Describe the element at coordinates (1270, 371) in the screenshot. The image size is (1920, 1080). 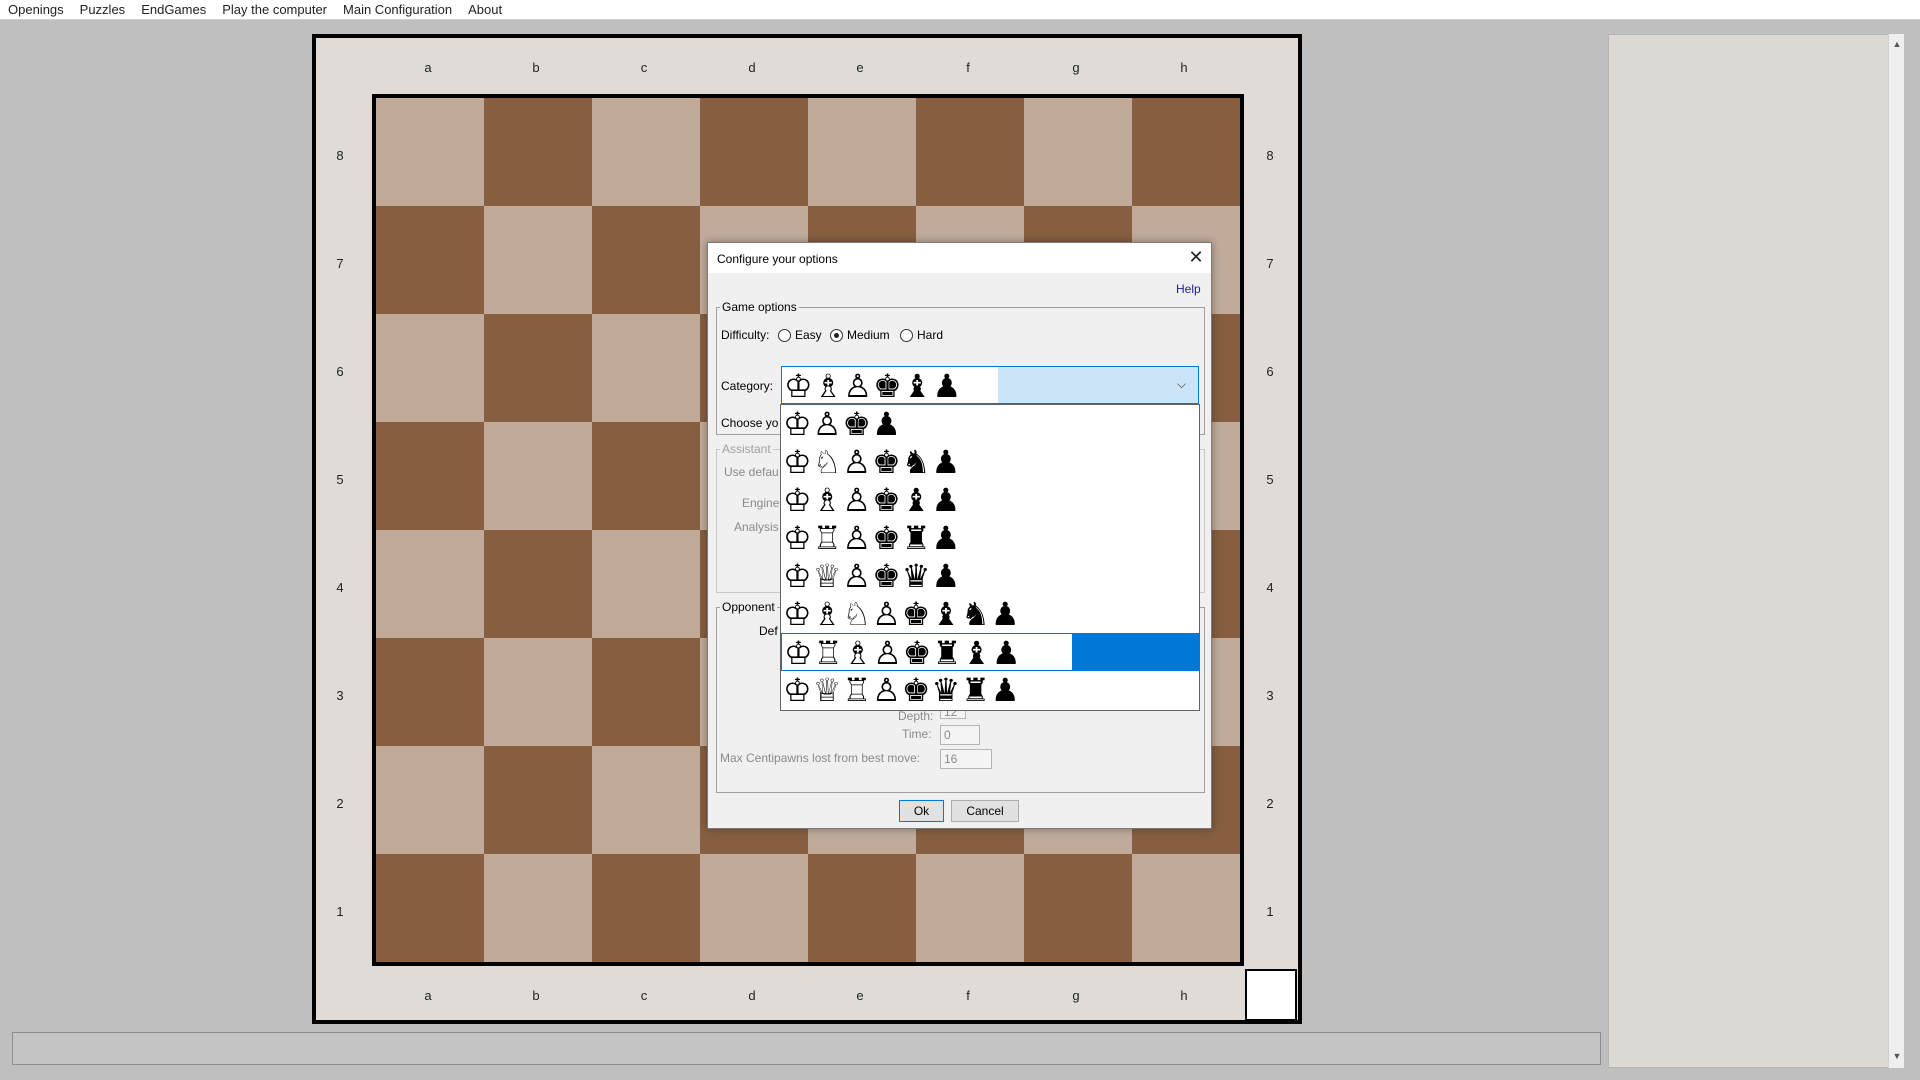
I see `rank-label-right: 6` at that location.